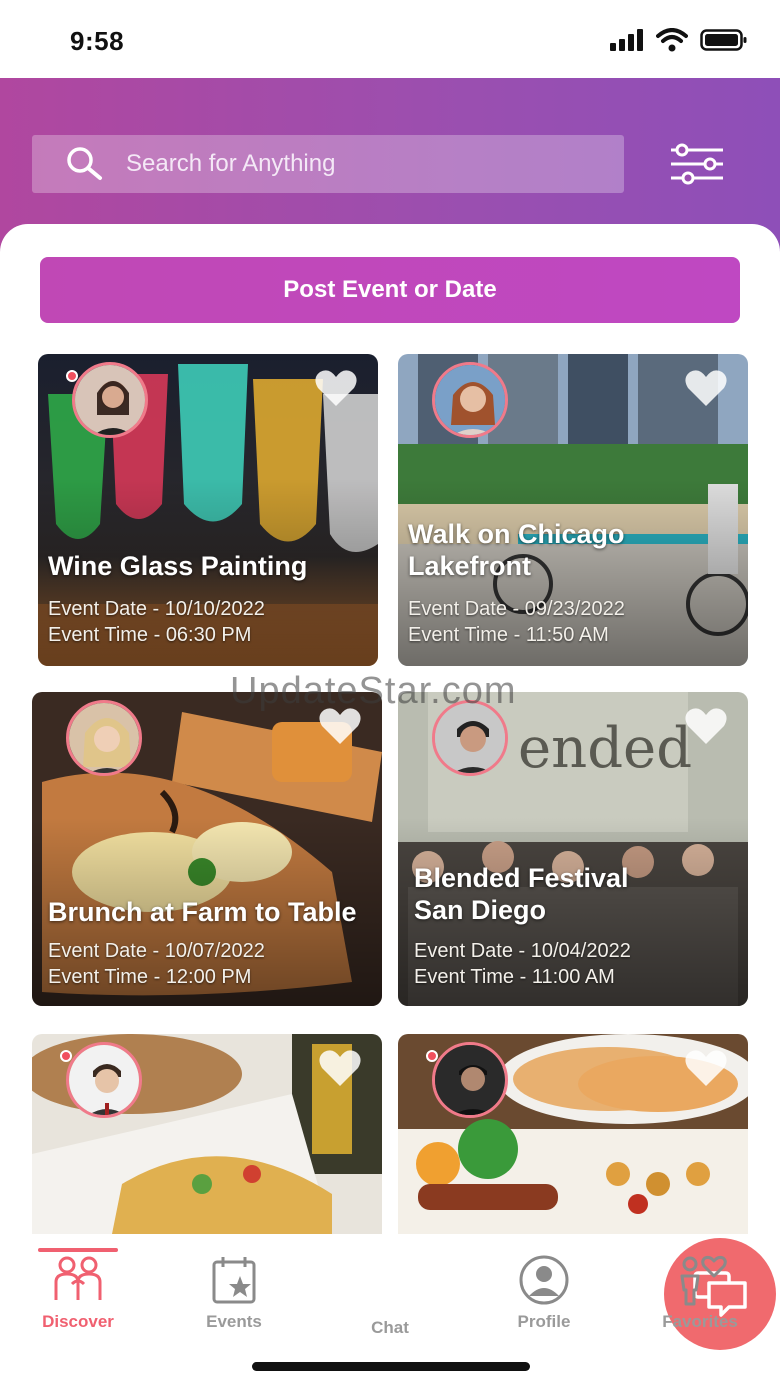 Image resolution: width=780 pixels, height=1387 pixels. I want to click on battery-icon, so click(723, 40).